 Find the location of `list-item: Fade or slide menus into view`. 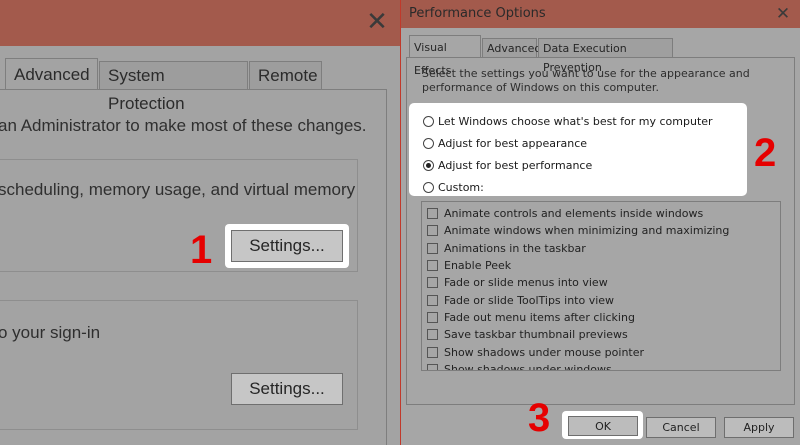

list-item: Fade or slide menus into view is located at coordinates (601, 282).